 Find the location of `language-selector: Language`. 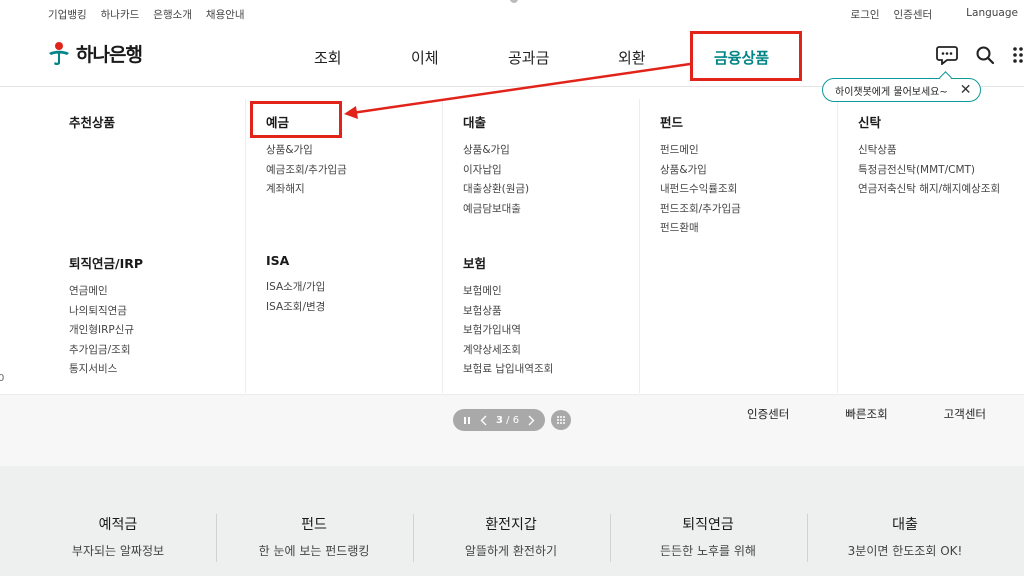

language-selector: Language is located at coordinates (992, 14).